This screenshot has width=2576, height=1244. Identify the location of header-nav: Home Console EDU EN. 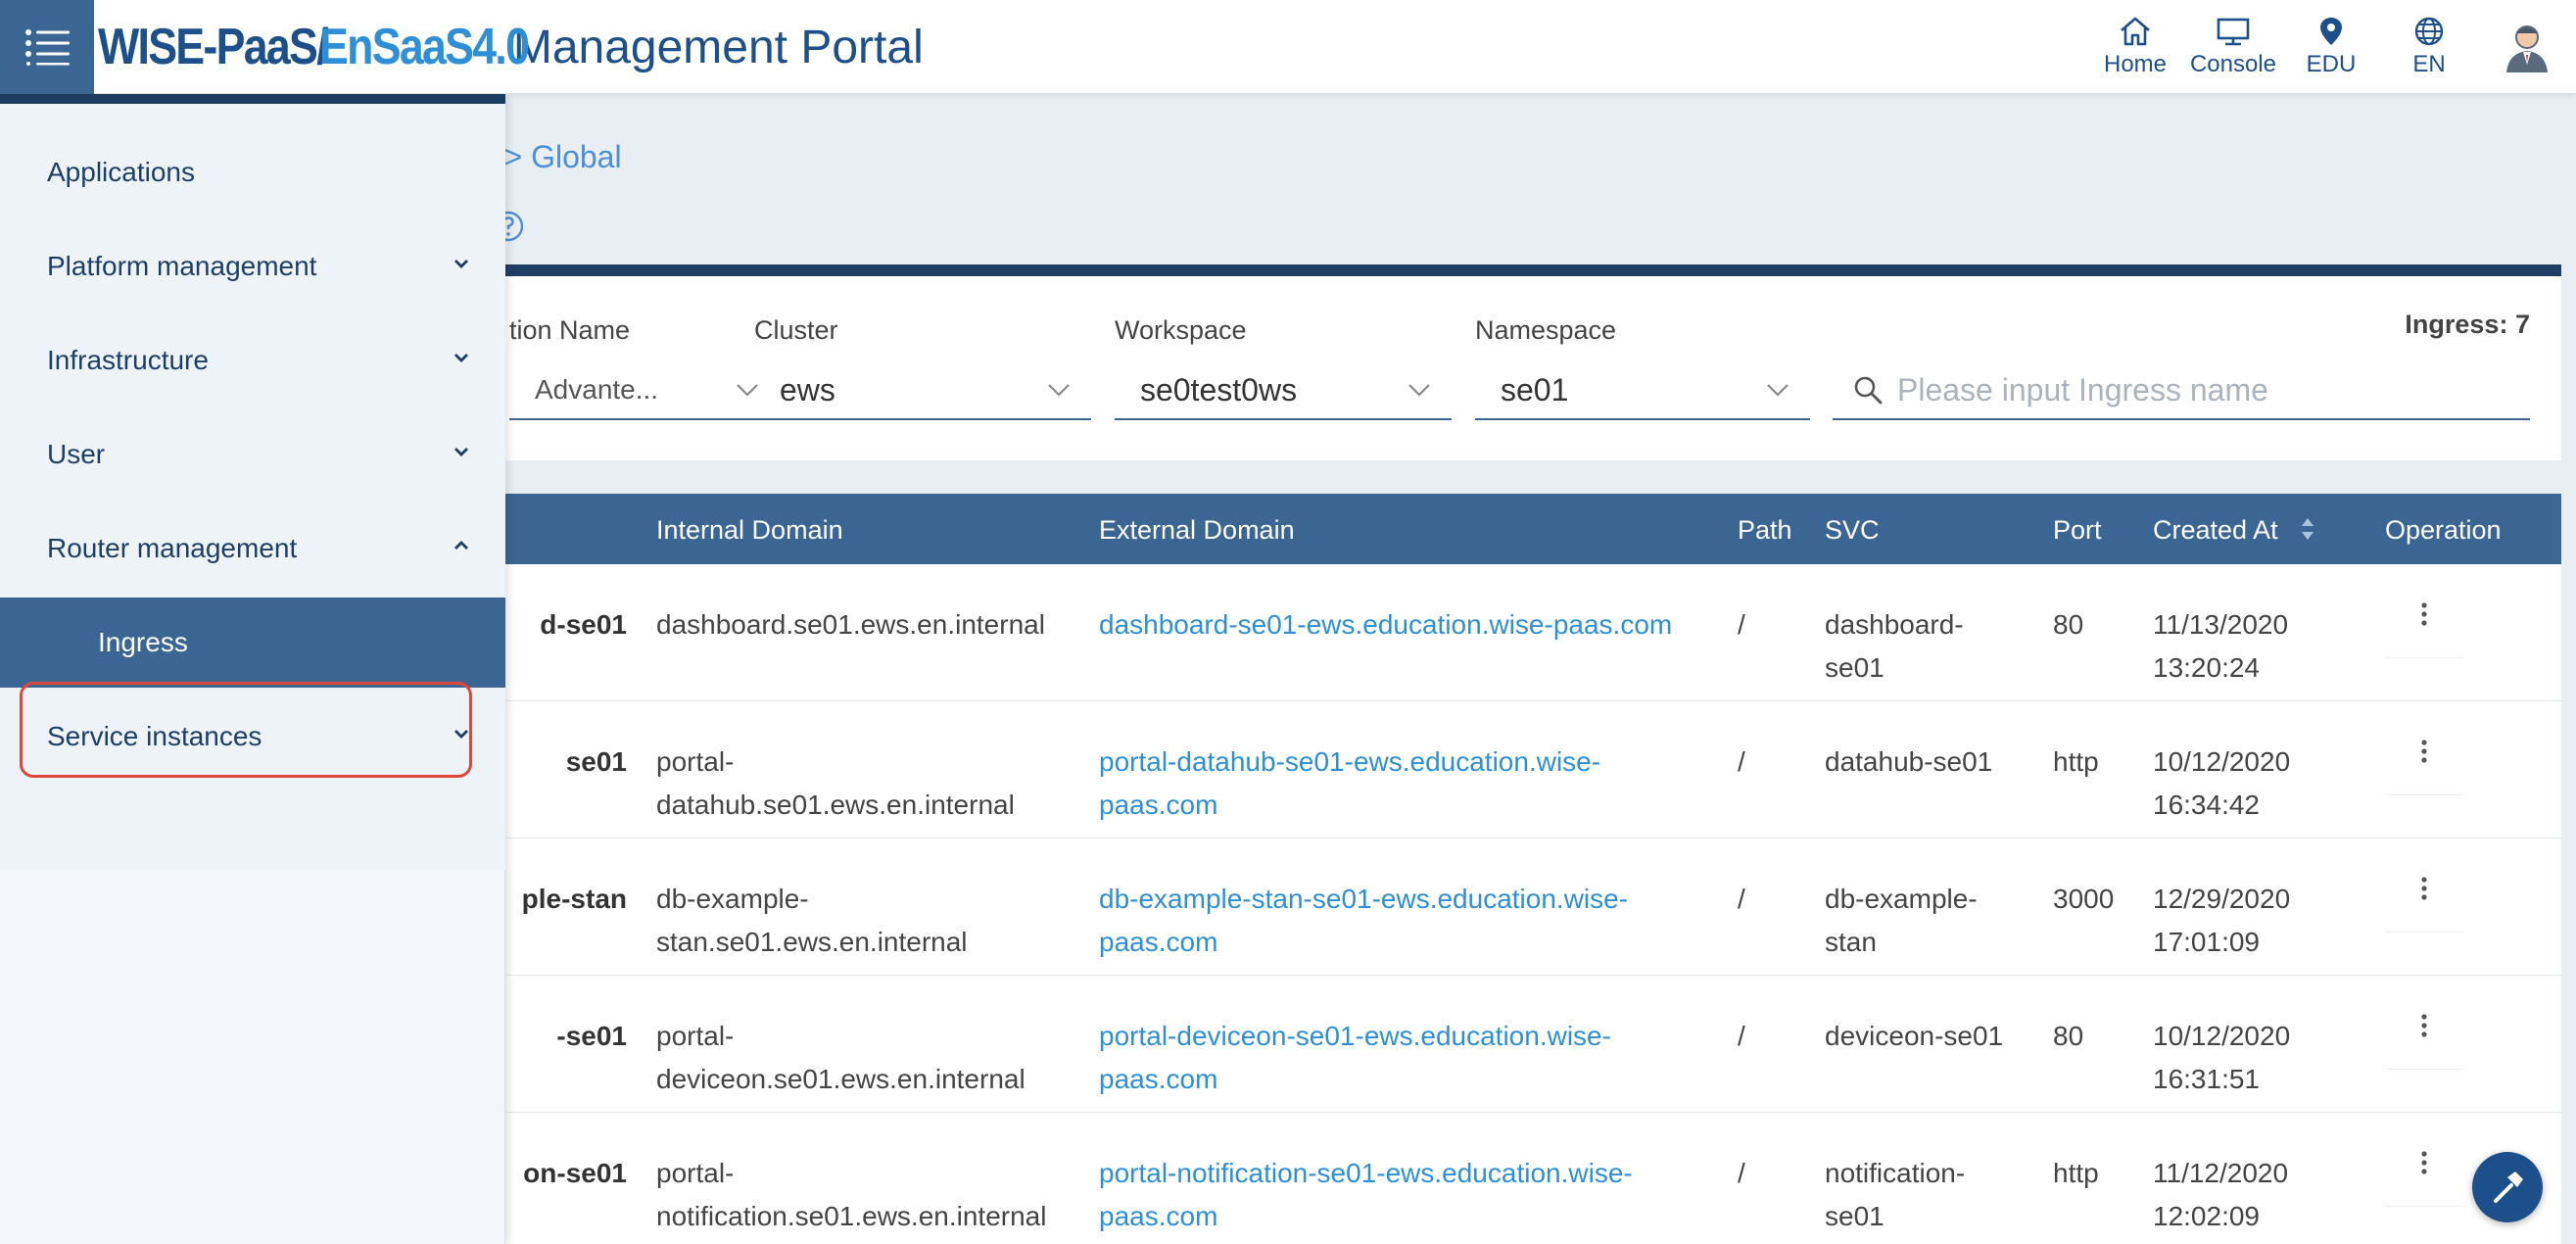
(2331, 47).